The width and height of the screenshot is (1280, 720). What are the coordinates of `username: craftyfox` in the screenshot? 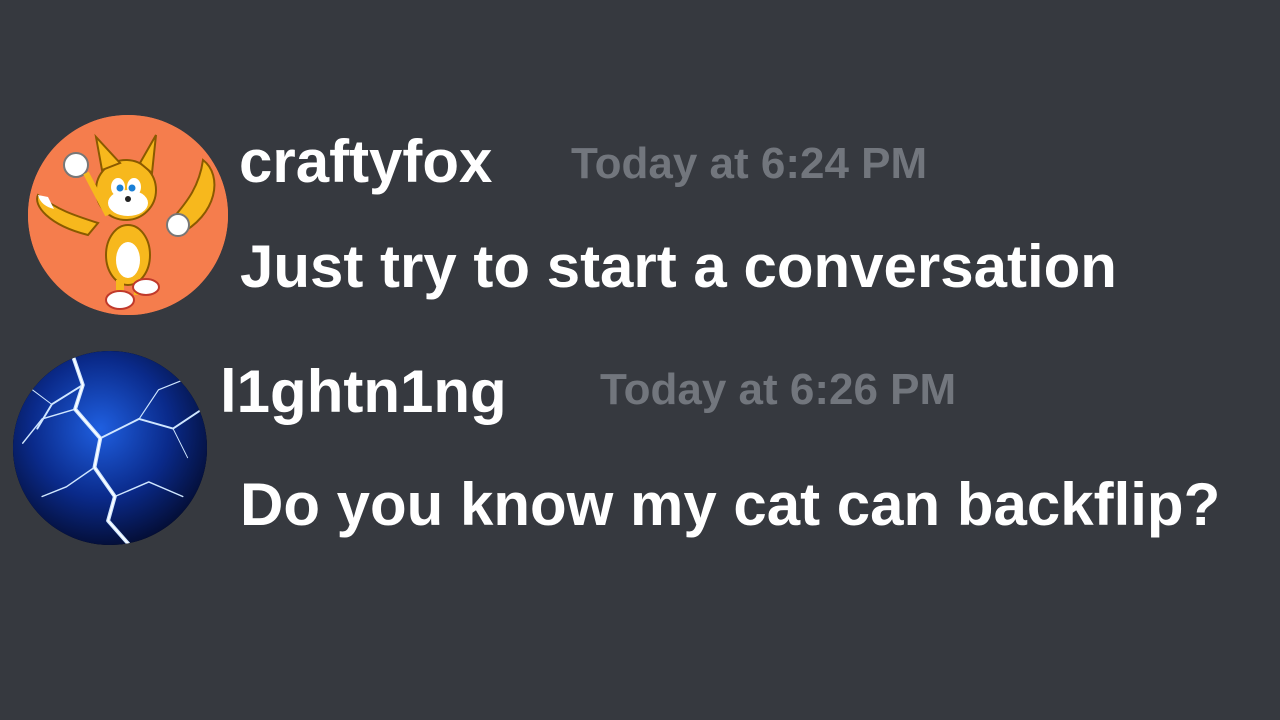 It's located at (365, 162).